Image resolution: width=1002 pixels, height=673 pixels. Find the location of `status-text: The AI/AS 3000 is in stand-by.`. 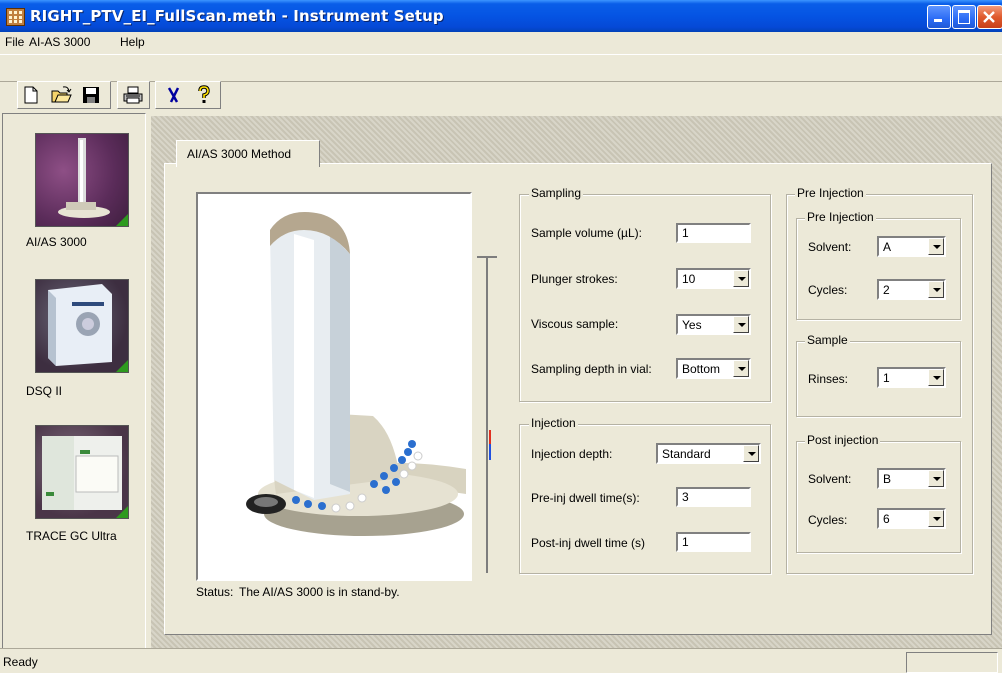

status-text: The AI/AS 3000 is in stand-by. is located at coordinates (319, 592).